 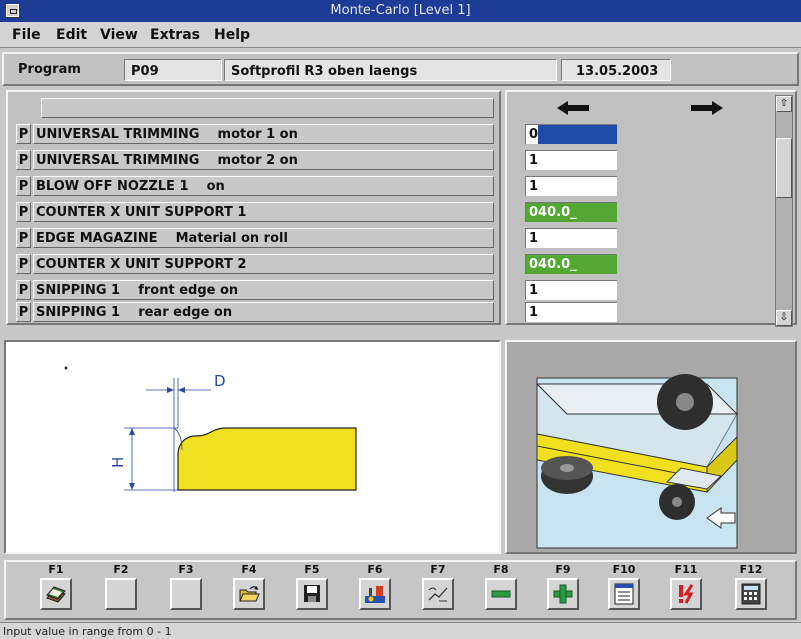 I want to click on menu-edit: Edit, so click(x=71, y=35).